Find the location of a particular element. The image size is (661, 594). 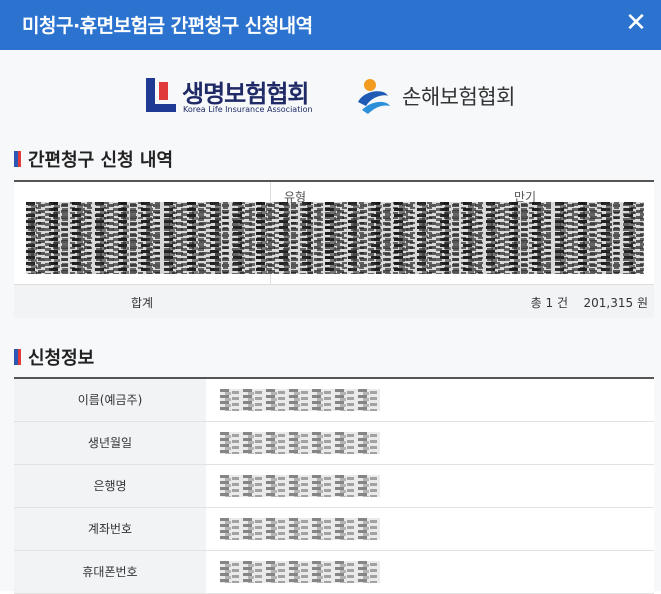

label-bank: 은행명 is located at coordinates (110, 486).